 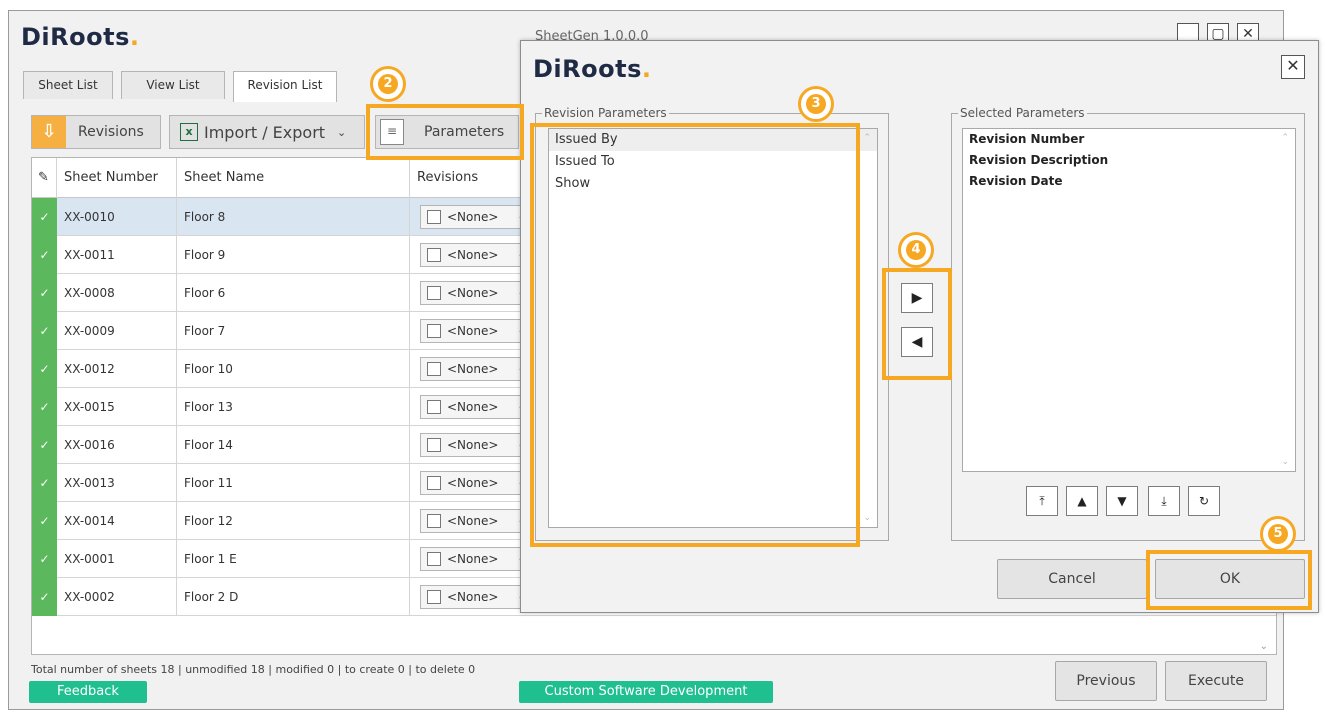 I want to click on tab-view-list: View List, so click(x=173, y=85).